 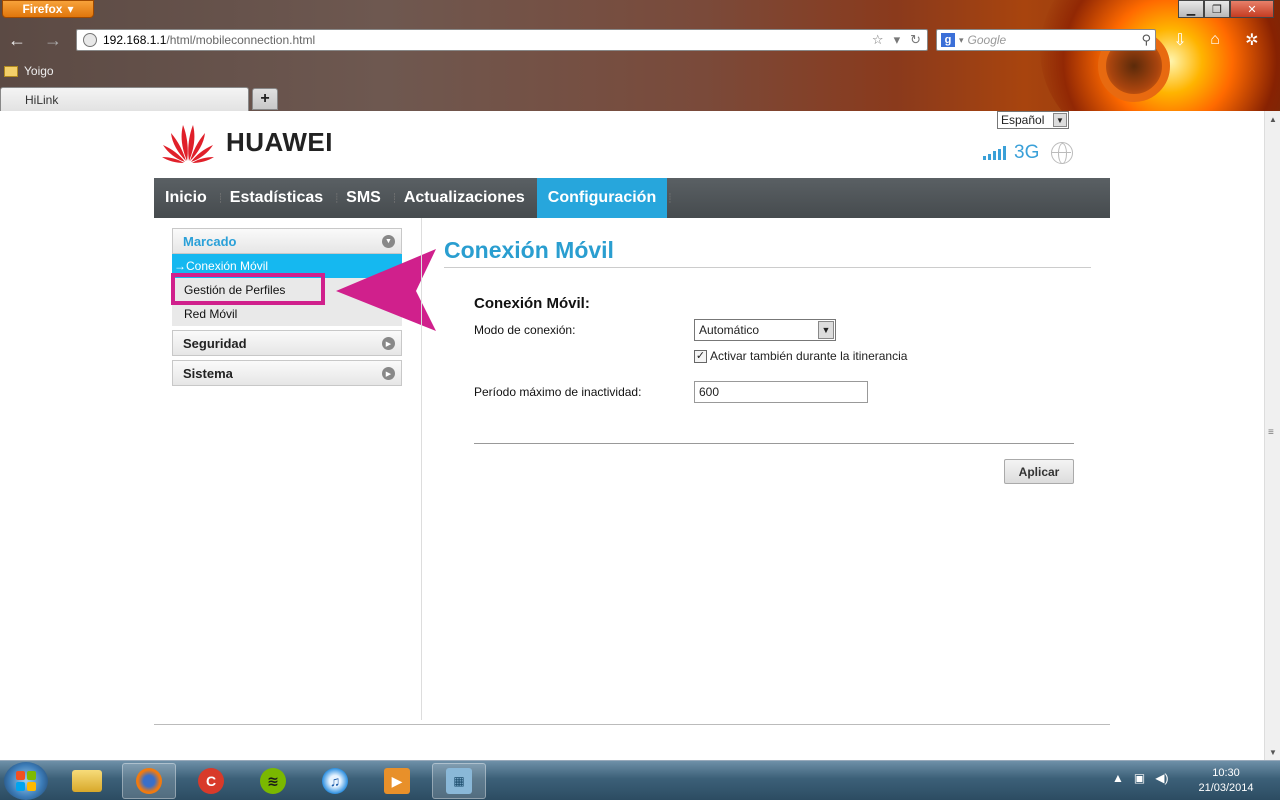 I want to click on firefox-menu-button: Firefox ▾, so click(x=48, y=9).